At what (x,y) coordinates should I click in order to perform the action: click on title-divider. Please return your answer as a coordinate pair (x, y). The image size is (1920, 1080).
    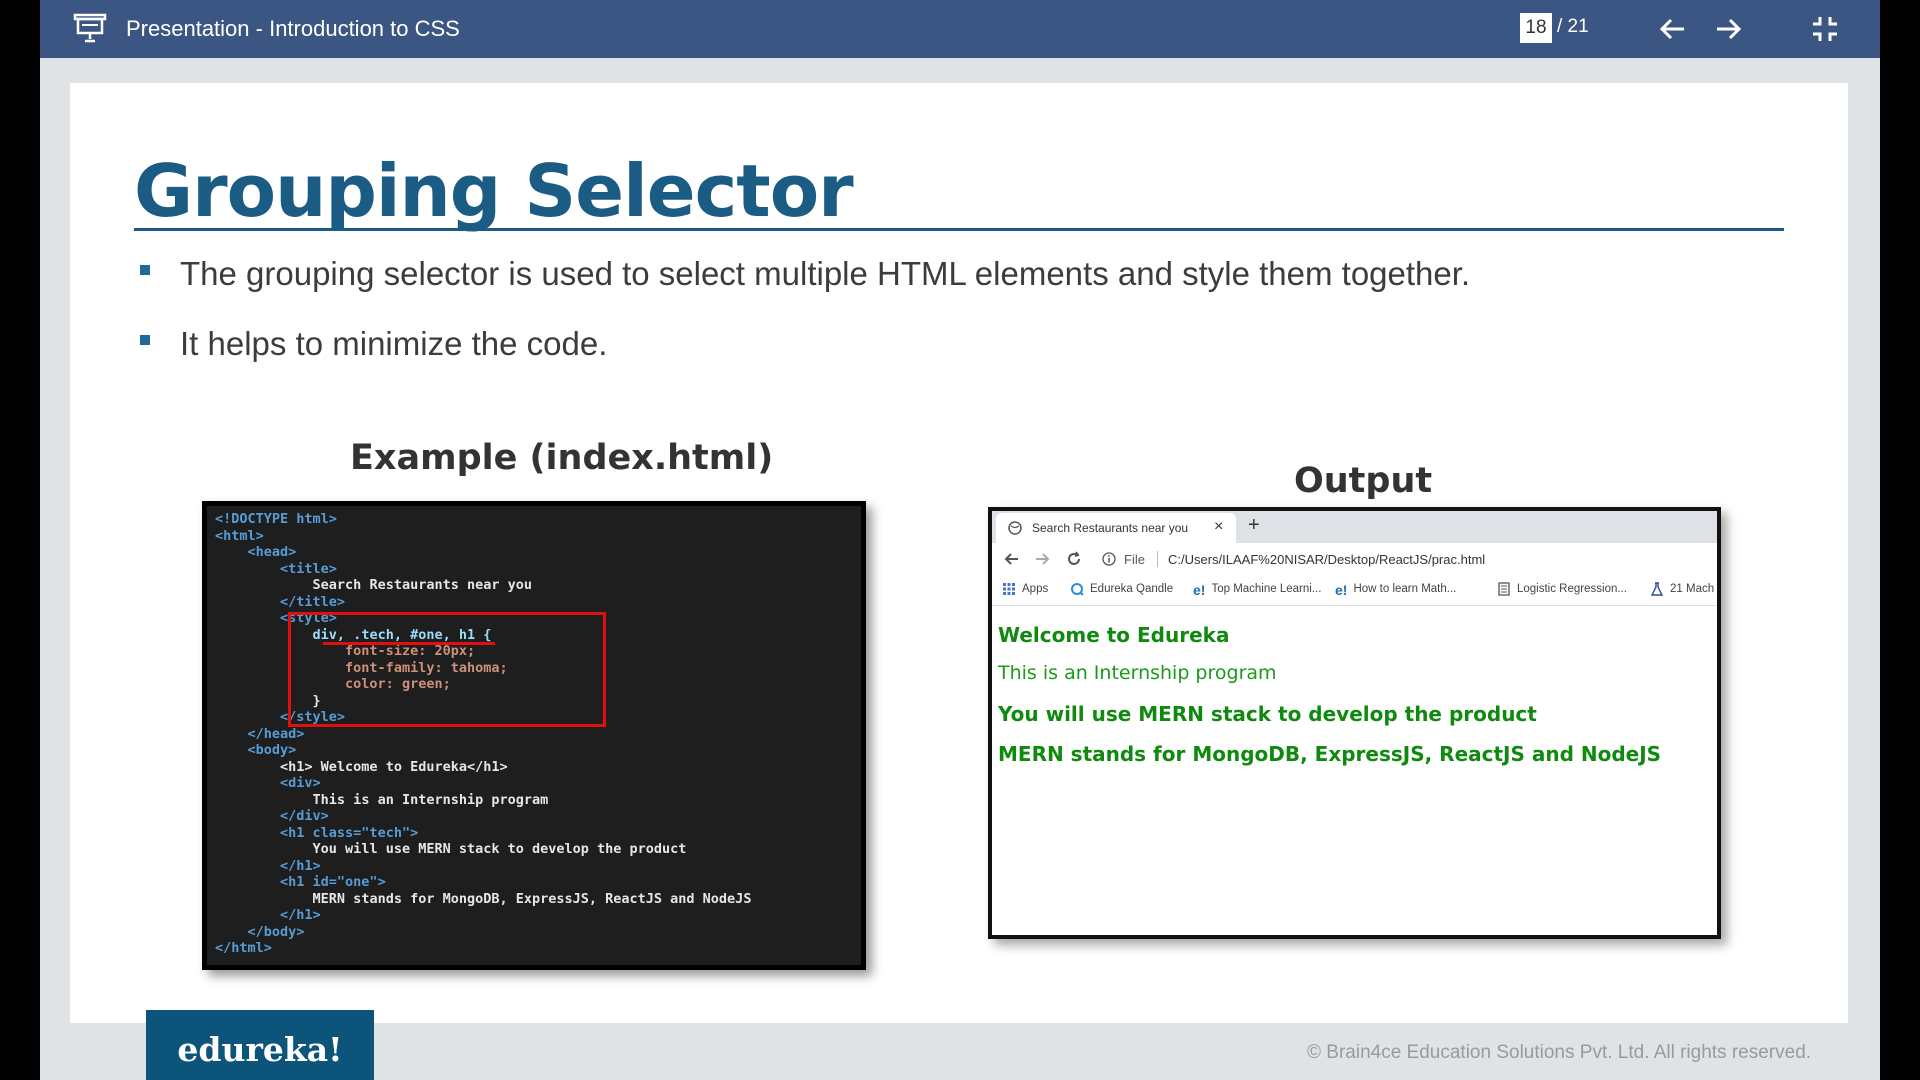
    Looking at the image, I should click on (959, 229).